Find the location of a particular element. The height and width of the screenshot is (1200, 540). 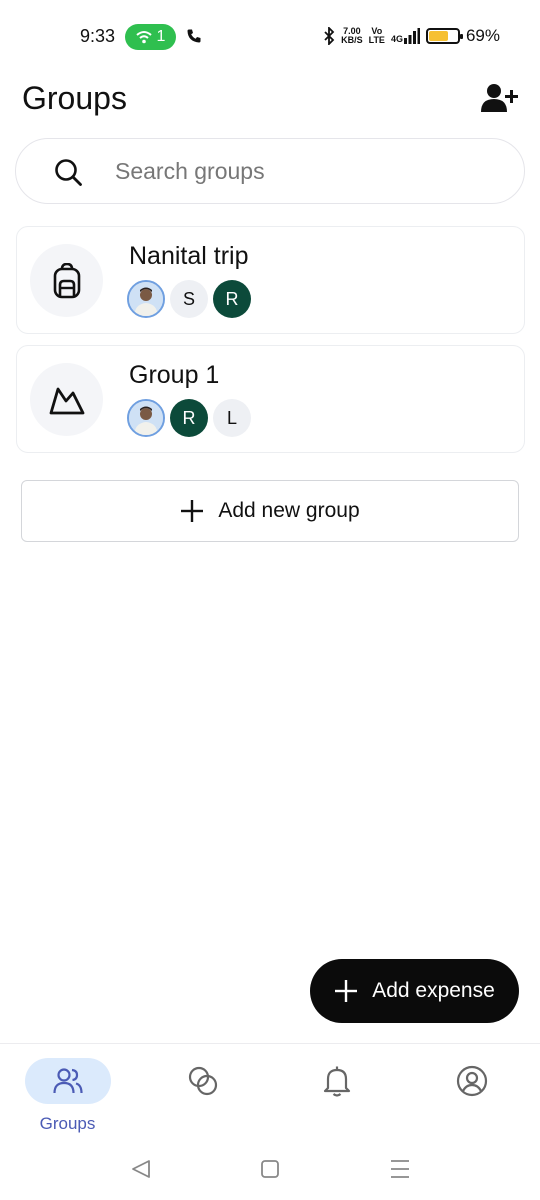

network-type: 4G is located at coordinates (396, 39).